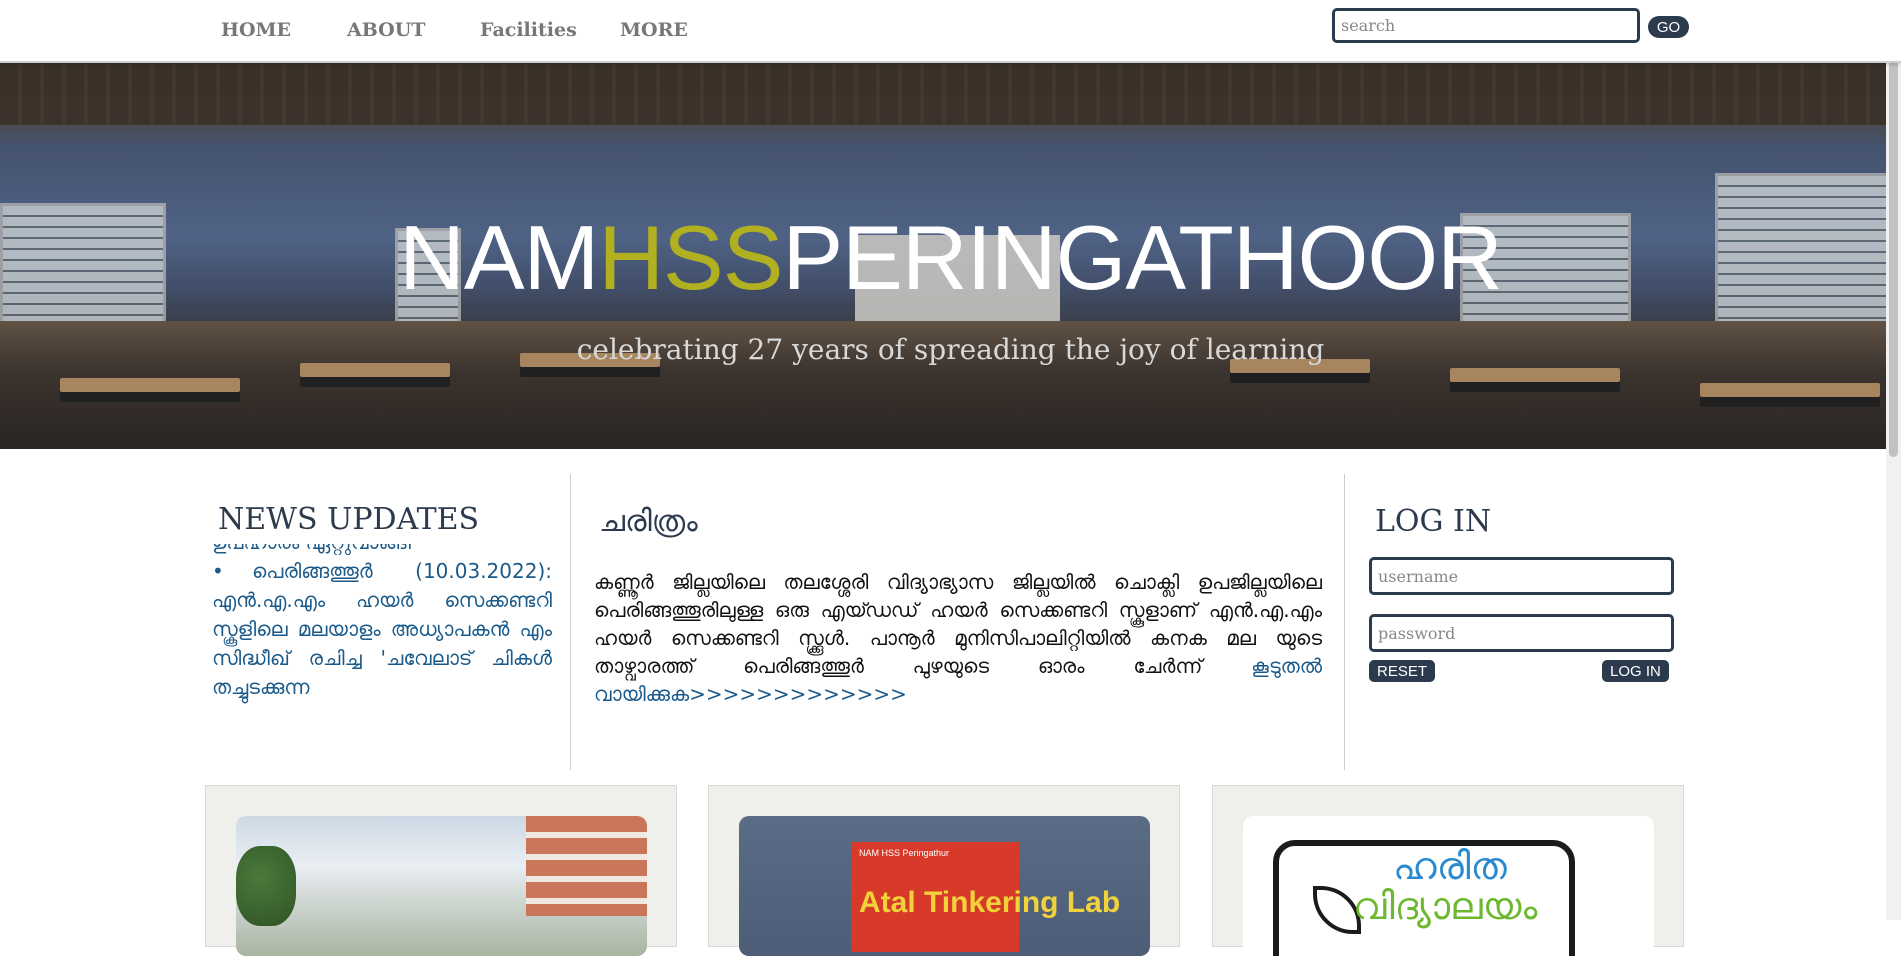  What do you see at coordinates (256, 30) in the screenshot?
I see `nav-home-link: HOME` at bounding box center [256, 30].